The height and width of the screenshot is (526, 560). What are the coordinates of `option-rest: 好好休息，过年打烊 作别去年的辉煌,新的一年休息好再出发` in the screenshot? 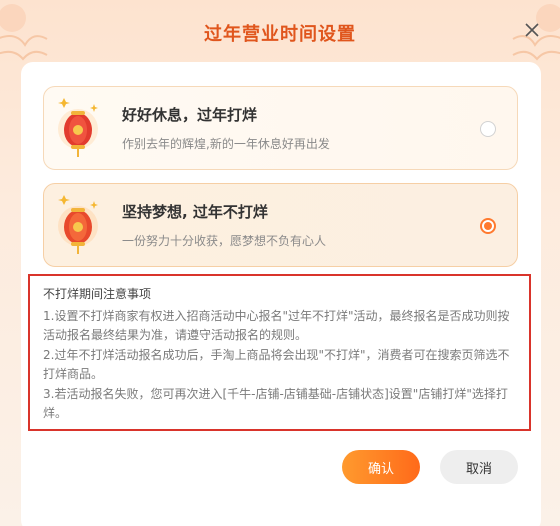 It's located at (280, 128).